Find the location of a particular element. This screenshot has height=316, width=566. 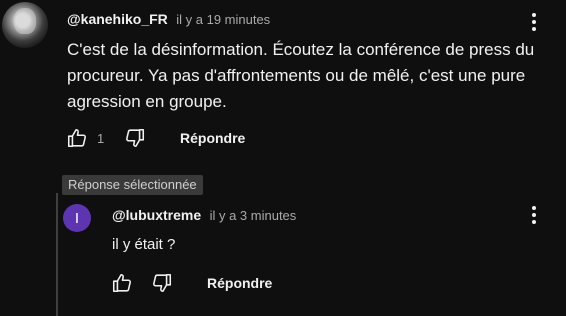

like-count: 1 is located at coordinates (101, 138).